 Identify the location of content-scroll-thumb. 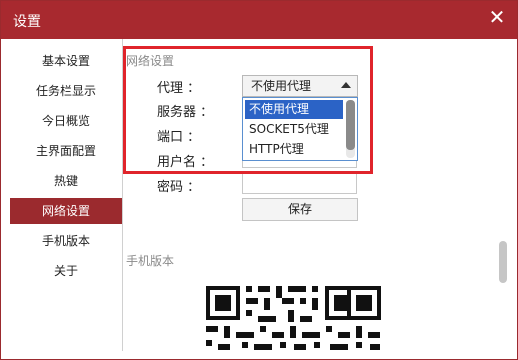
(503, 262).